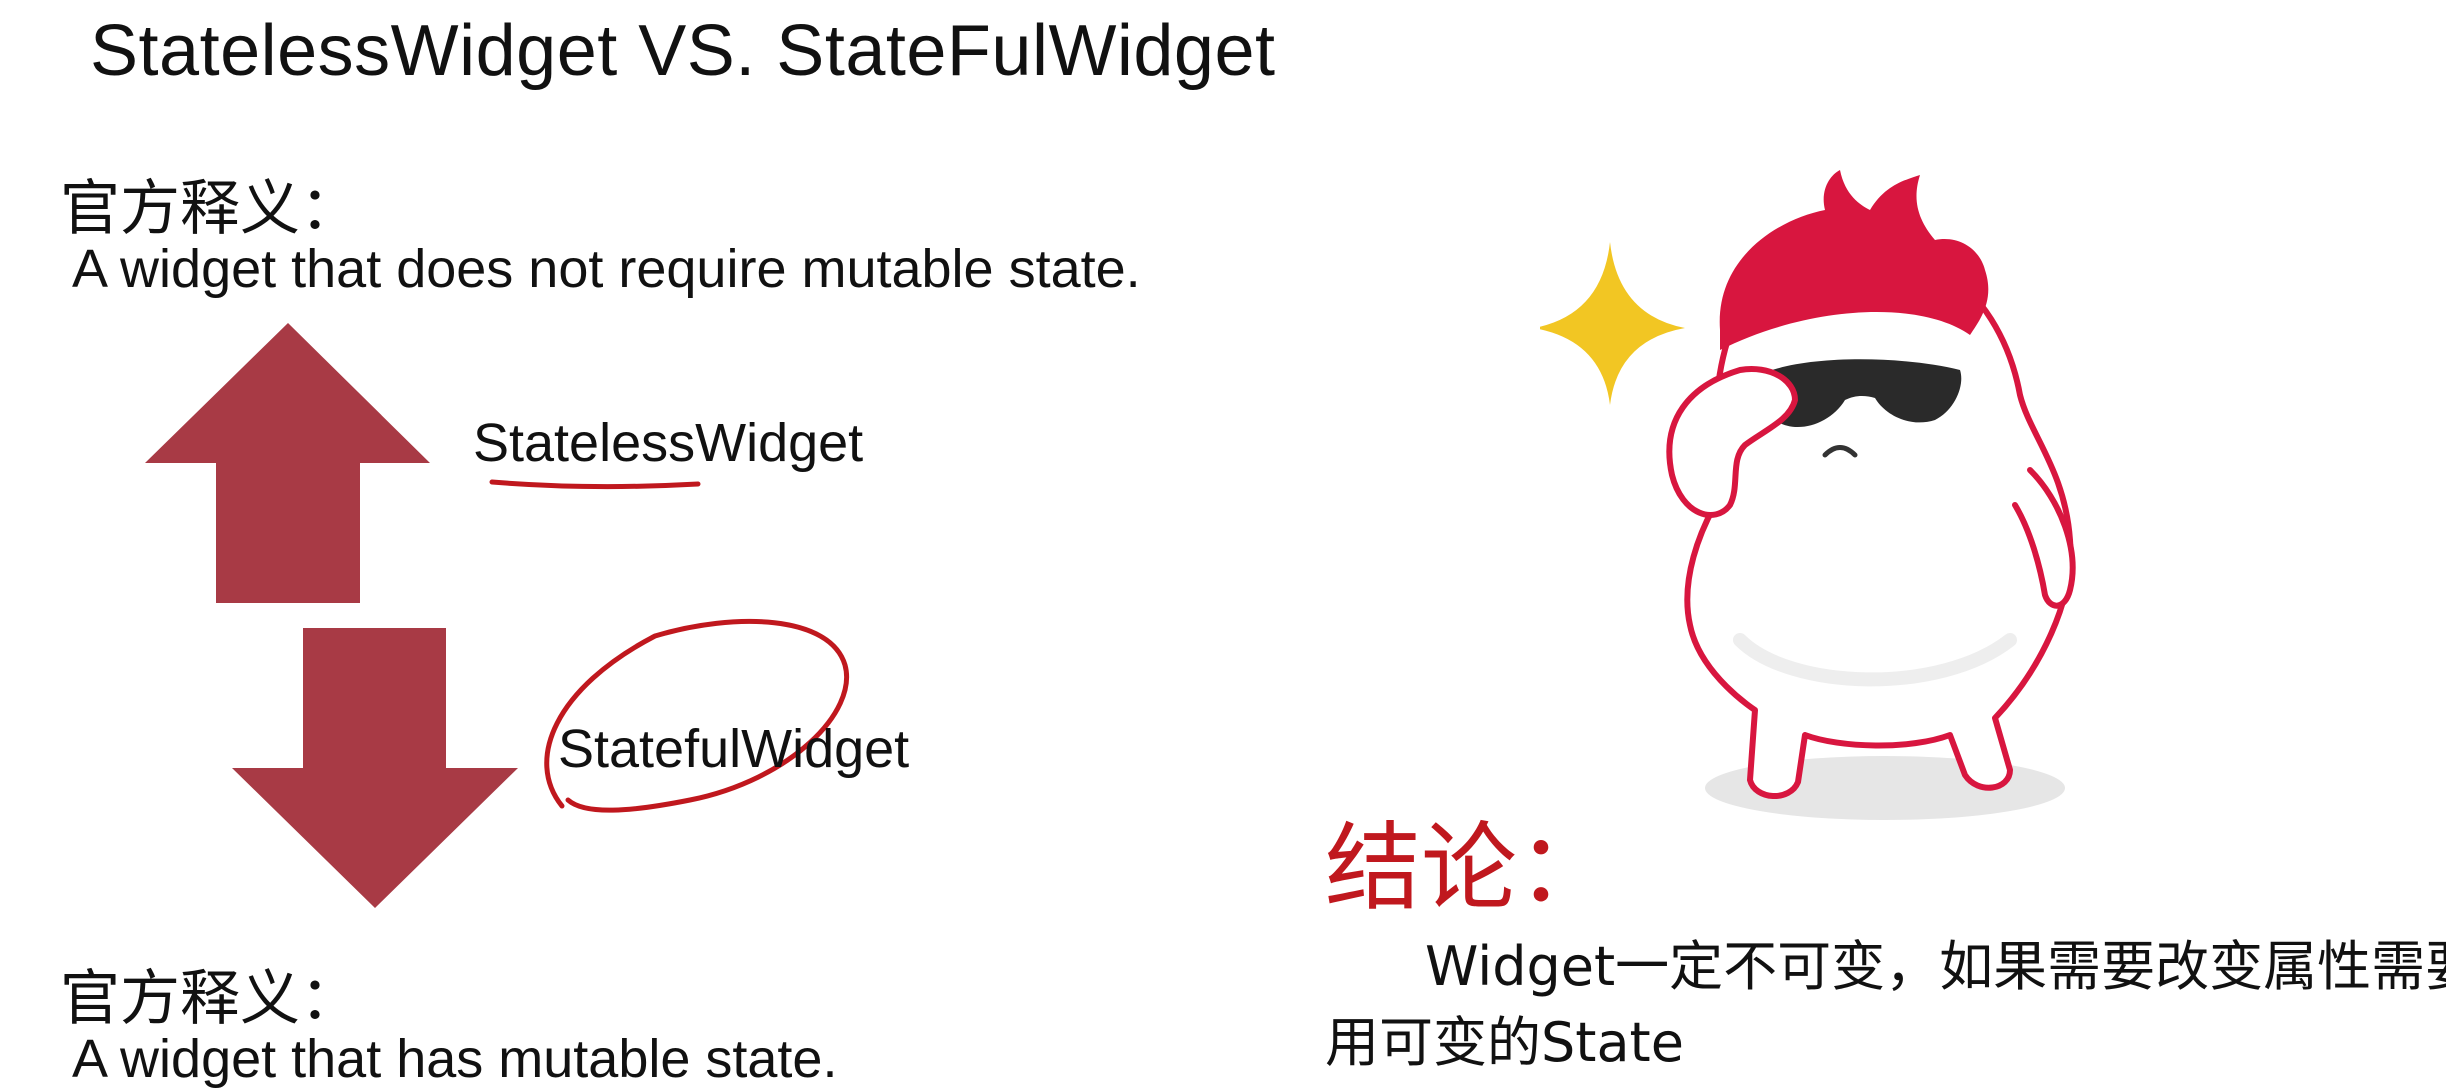 This screenshot has width=2446, height=1090. Describe the element at coordinates (287, 463) in the screenshot. I see `up-arrow-icon` at that location.